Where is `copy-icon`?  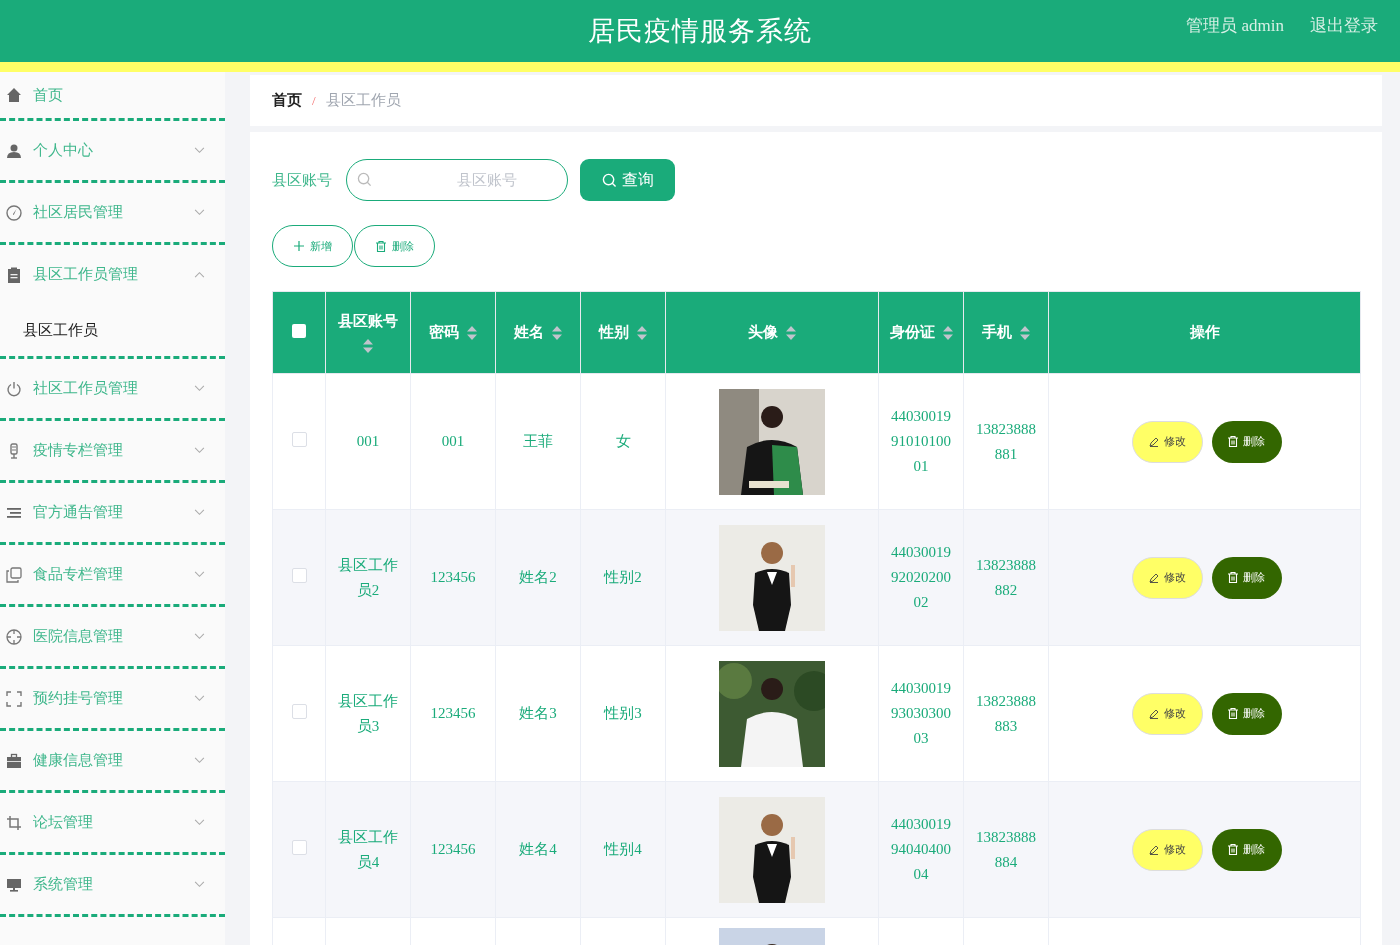 copy-icon is located at coordinates (14, 574).